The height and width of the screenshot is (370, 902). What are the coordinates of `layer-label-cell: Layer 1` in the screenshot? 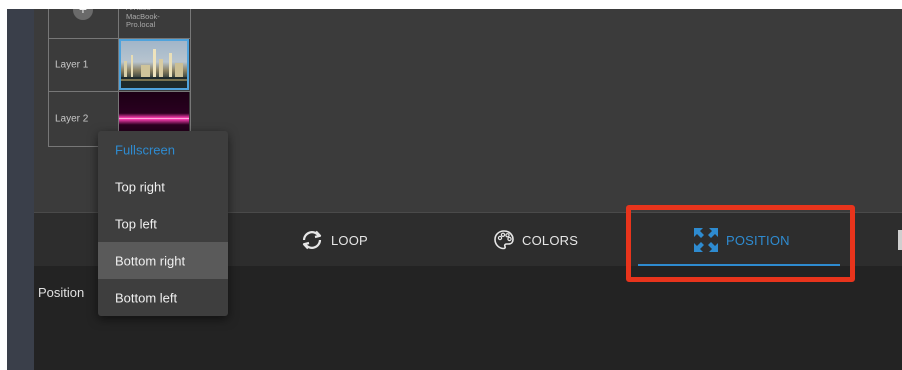 It's located at (84, 65).